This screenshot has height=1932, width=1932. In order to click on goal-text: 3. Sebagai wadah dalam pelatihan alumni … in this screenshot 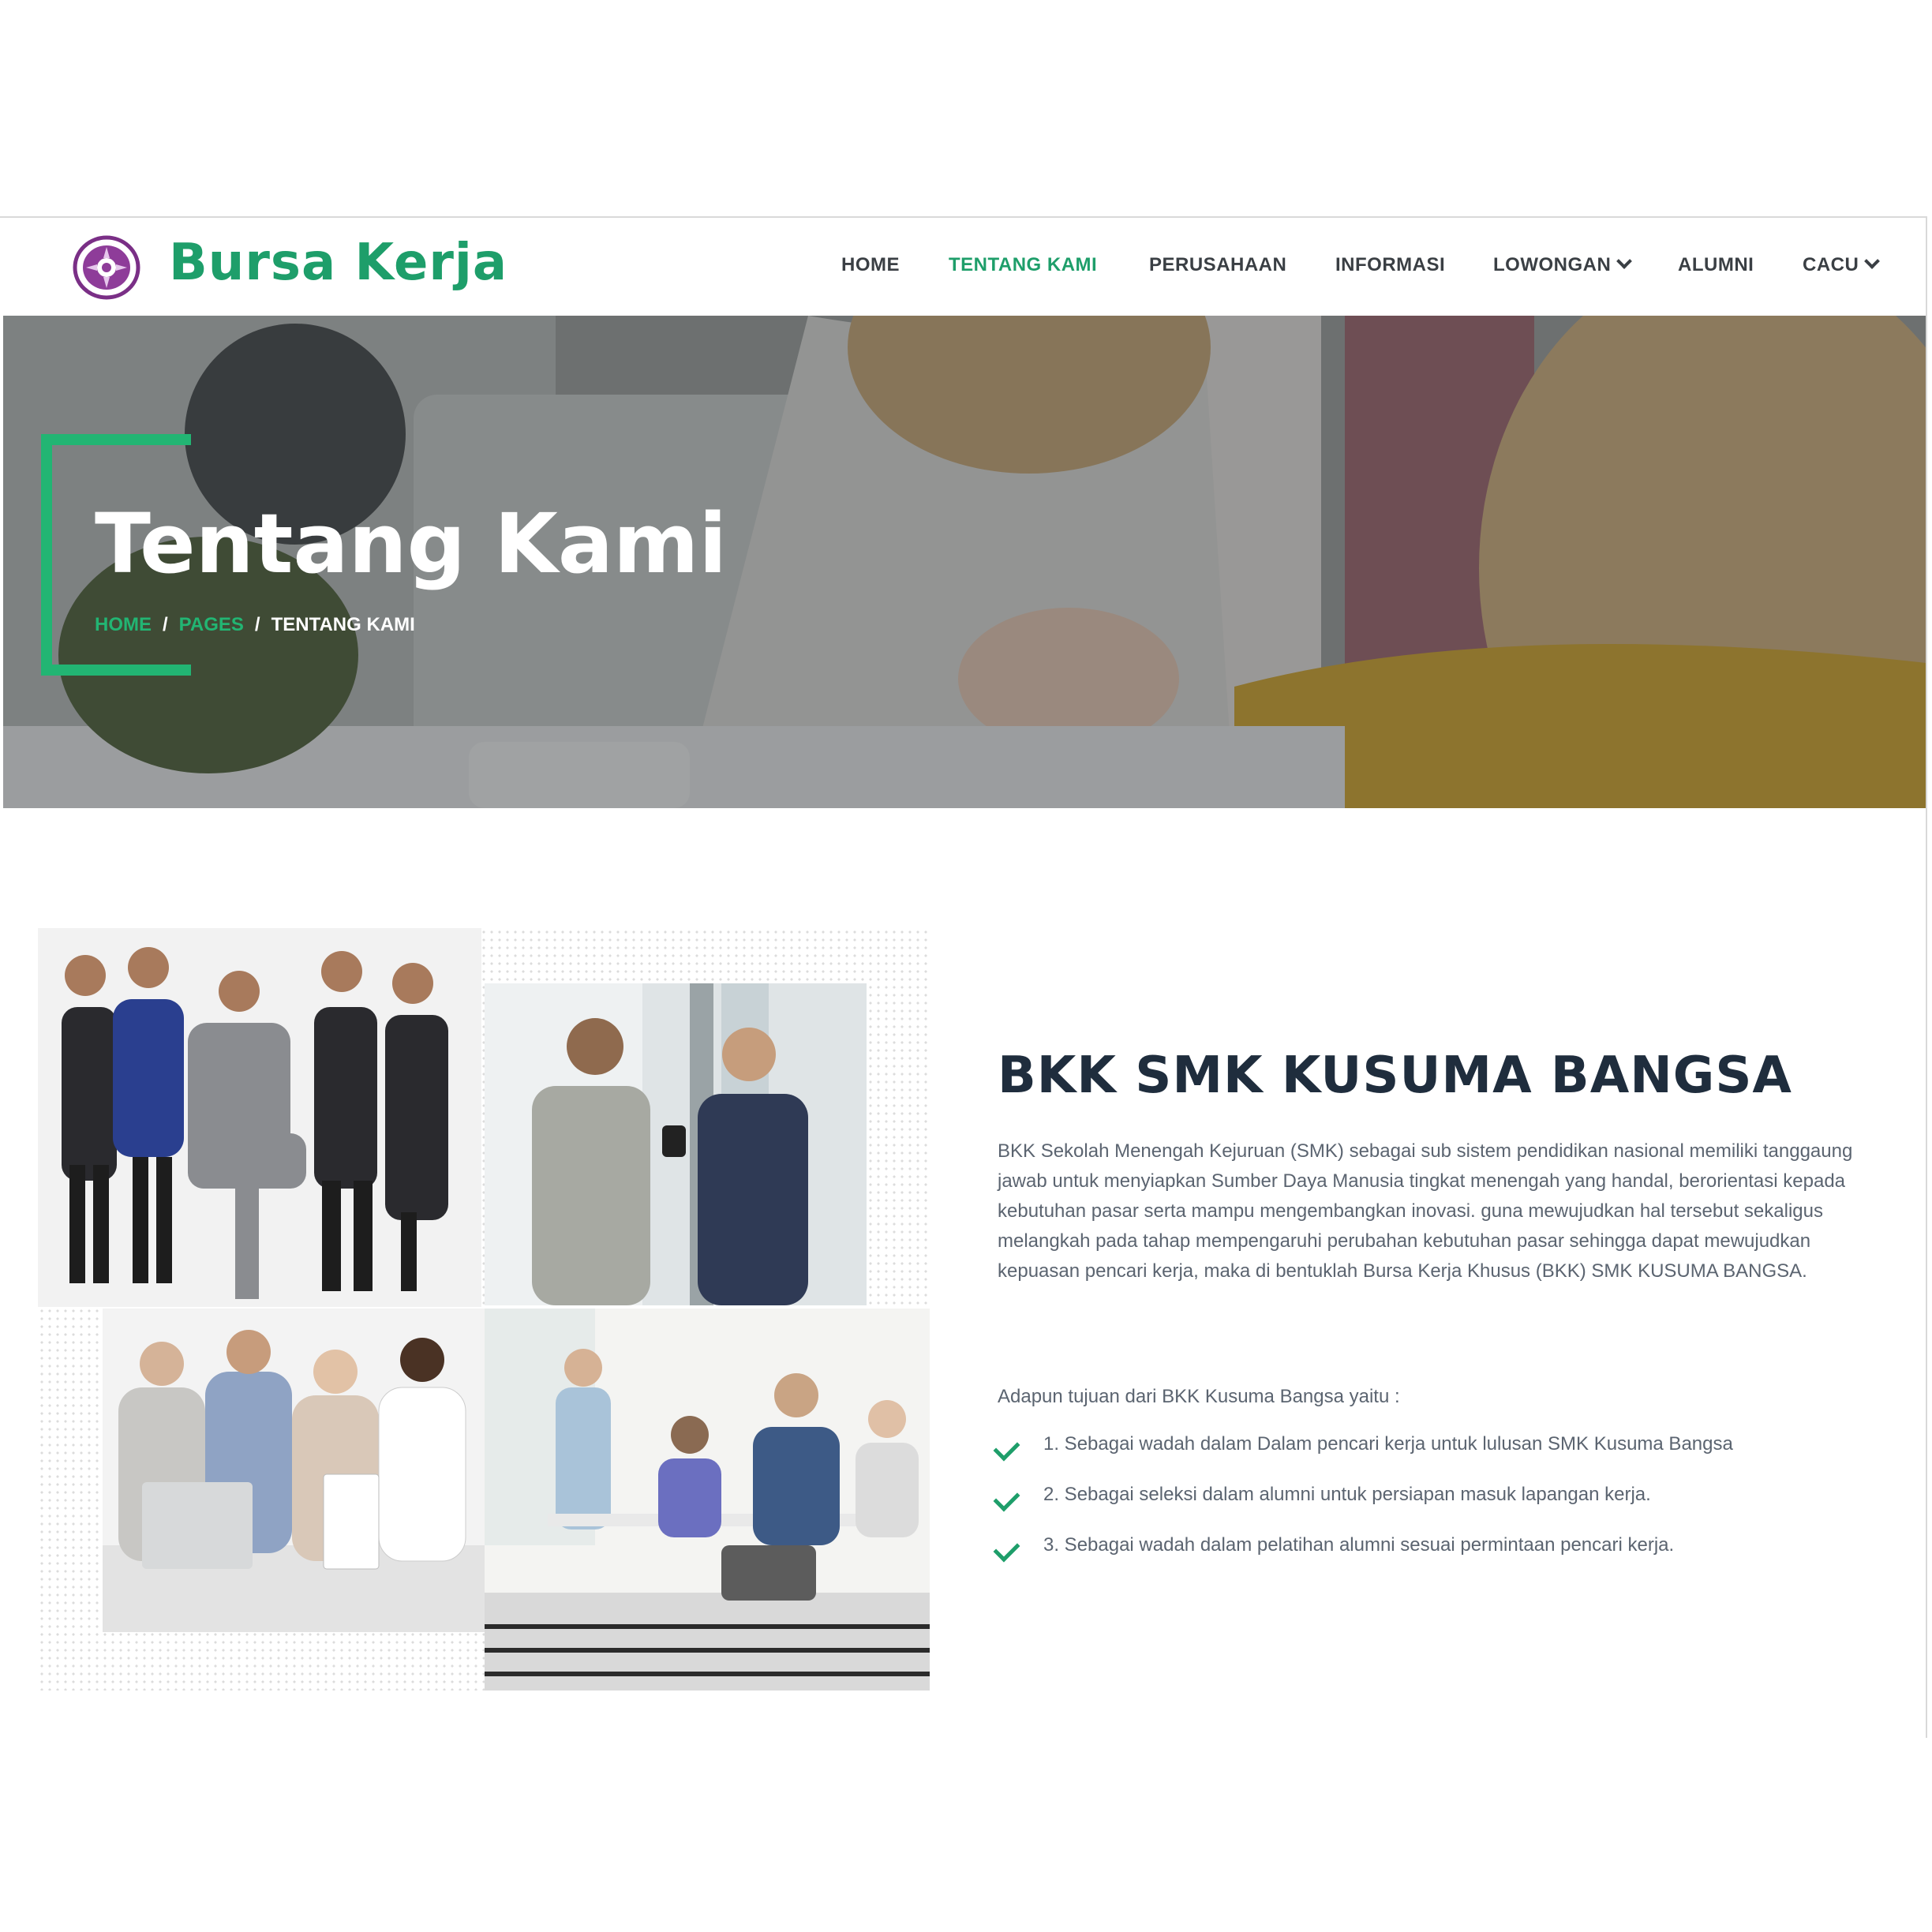, I will do `click(1359, 1545)`.